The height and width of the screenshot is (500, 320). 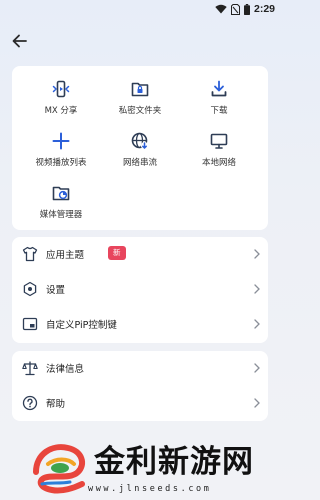 What do you see at coordinates (61, 215) in the screenshot?
I see `grid-item-label: 媒体管理器` at bounding box center [61, 215].